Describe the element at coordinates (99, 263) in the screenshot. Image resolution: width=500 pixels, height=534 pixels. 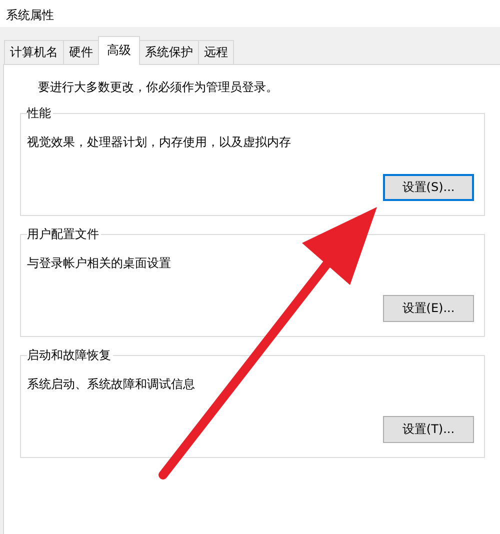
I see `group-description: 与登录帐户相关的桌面设置` at that location.